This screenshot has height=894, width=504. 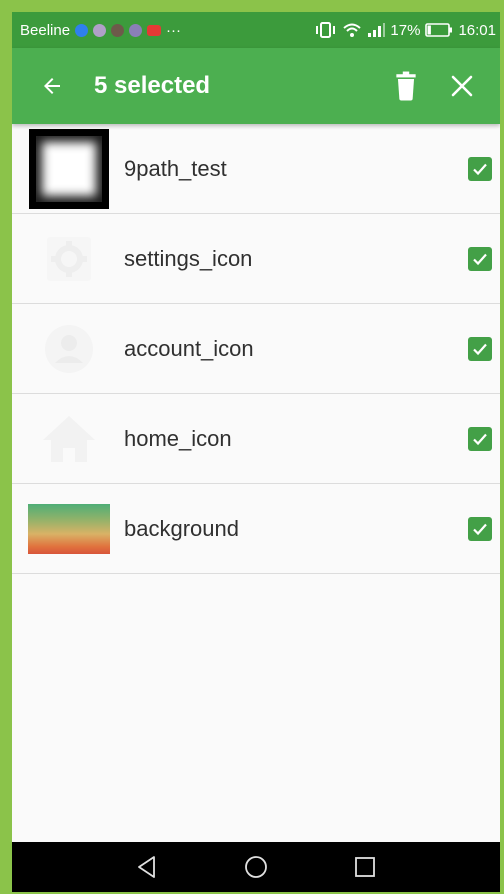 I want to click on delete-icon, so click(x=406, y=86).